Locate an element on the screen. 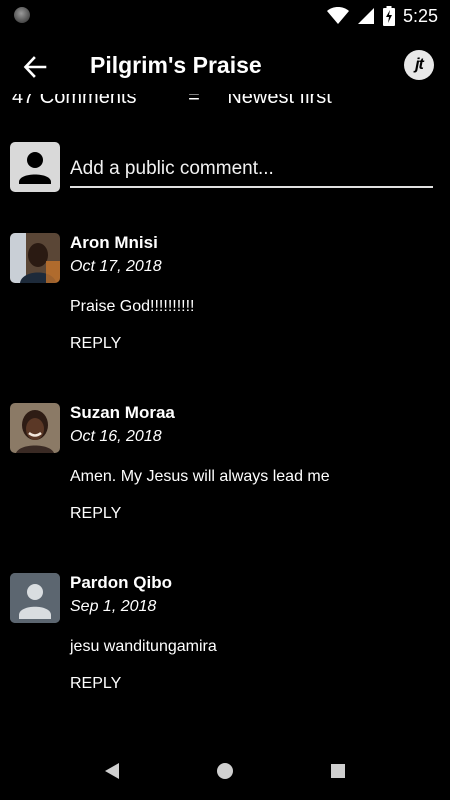  comment-author: Pardon Qibo is located at coordinates (121, 582).